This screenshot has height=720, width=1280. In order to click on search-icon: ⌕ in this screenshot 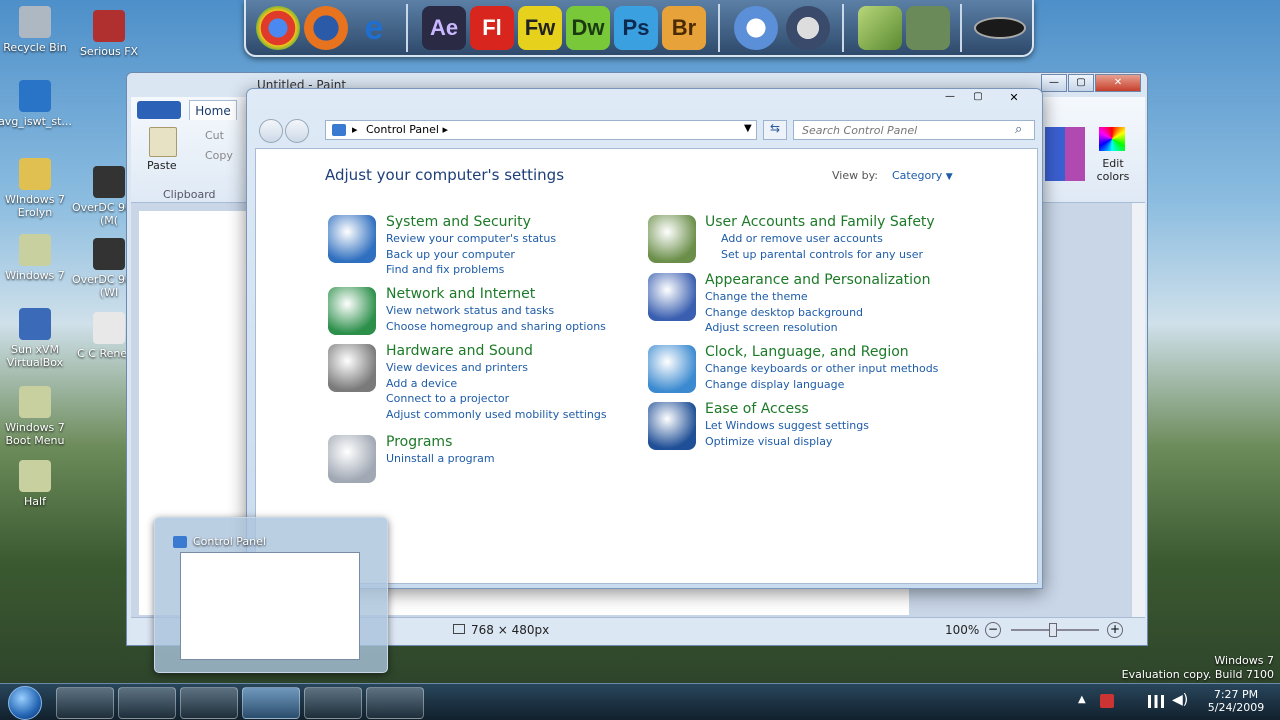, I will do `click(1018, 129)`.